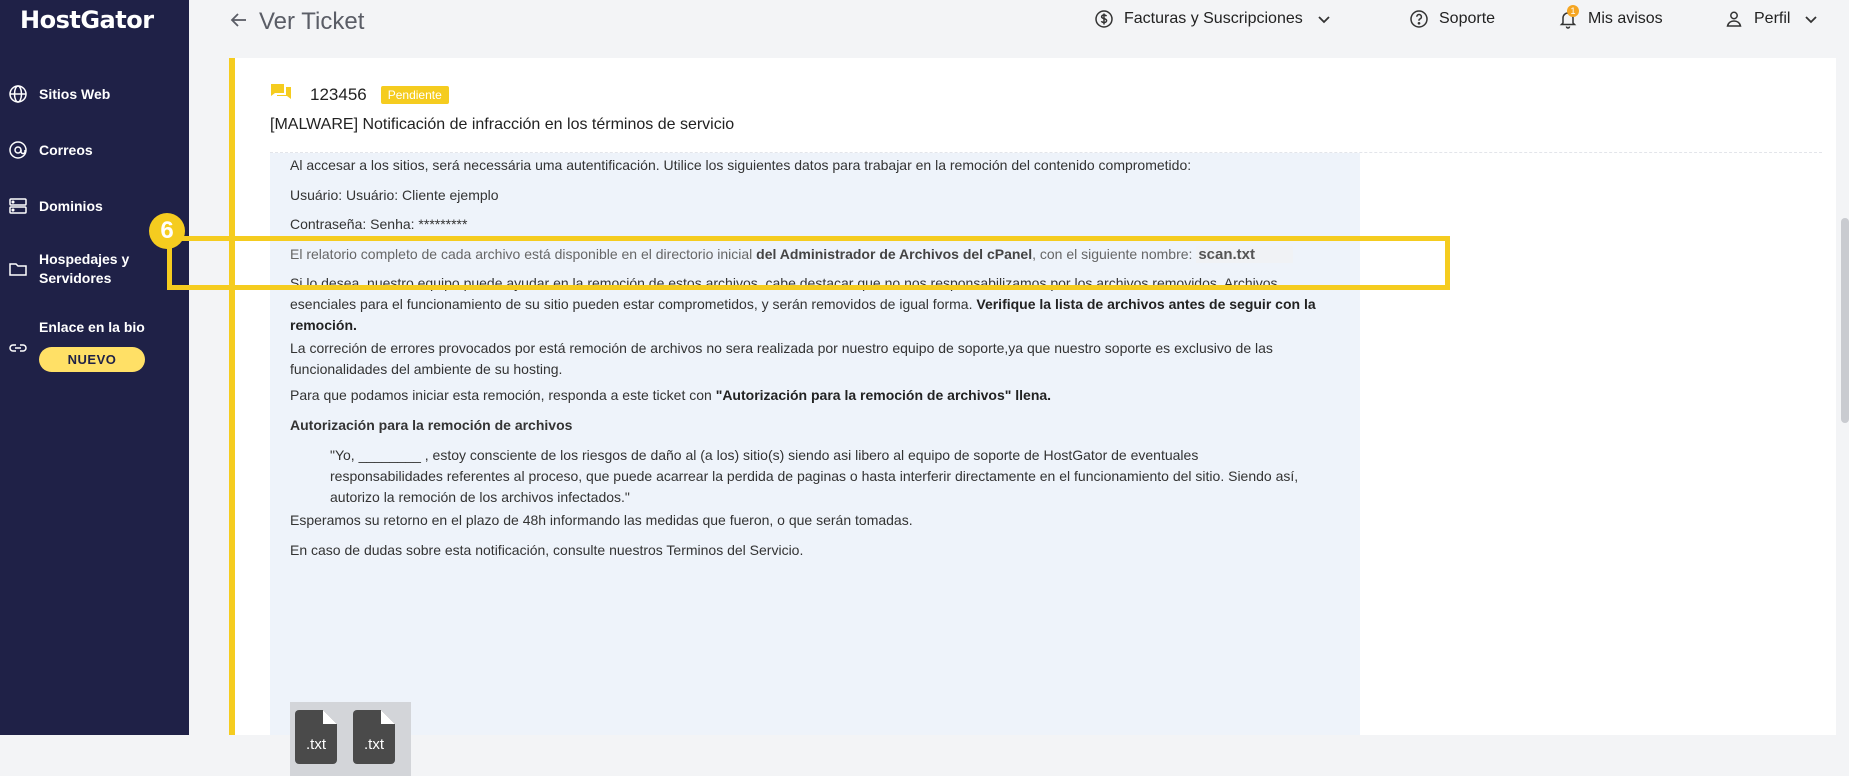  I want to click on profile-menu: Perfil, so click(1771, 19).